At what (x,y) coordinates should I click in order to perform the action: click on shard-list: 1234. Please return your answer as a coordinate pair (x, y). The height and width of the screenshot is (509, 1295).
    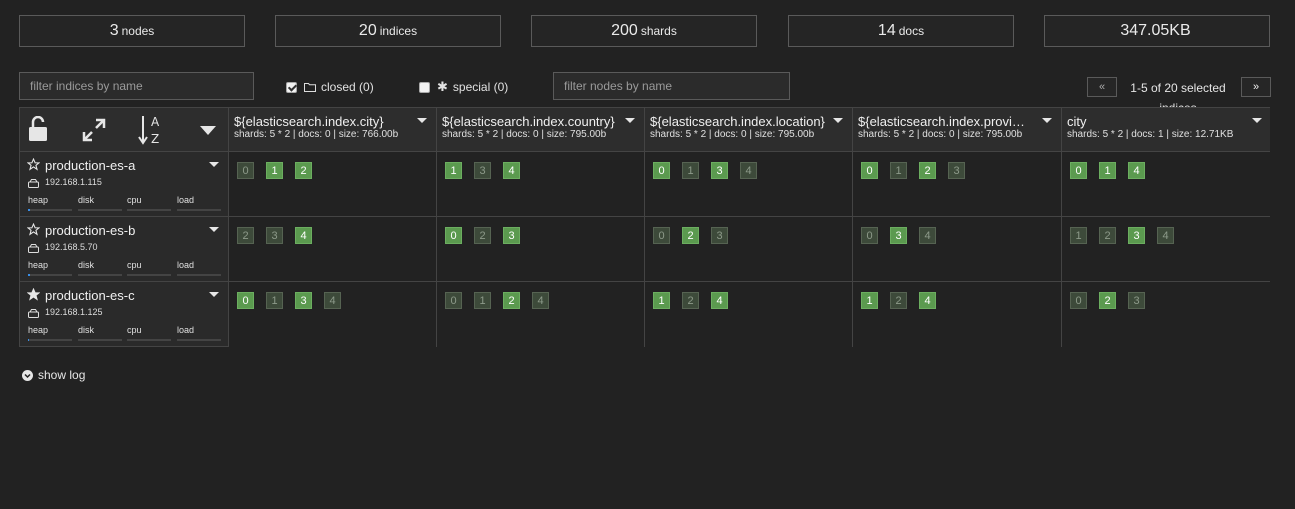
    Looking at the image, I should click on (1128, 235).